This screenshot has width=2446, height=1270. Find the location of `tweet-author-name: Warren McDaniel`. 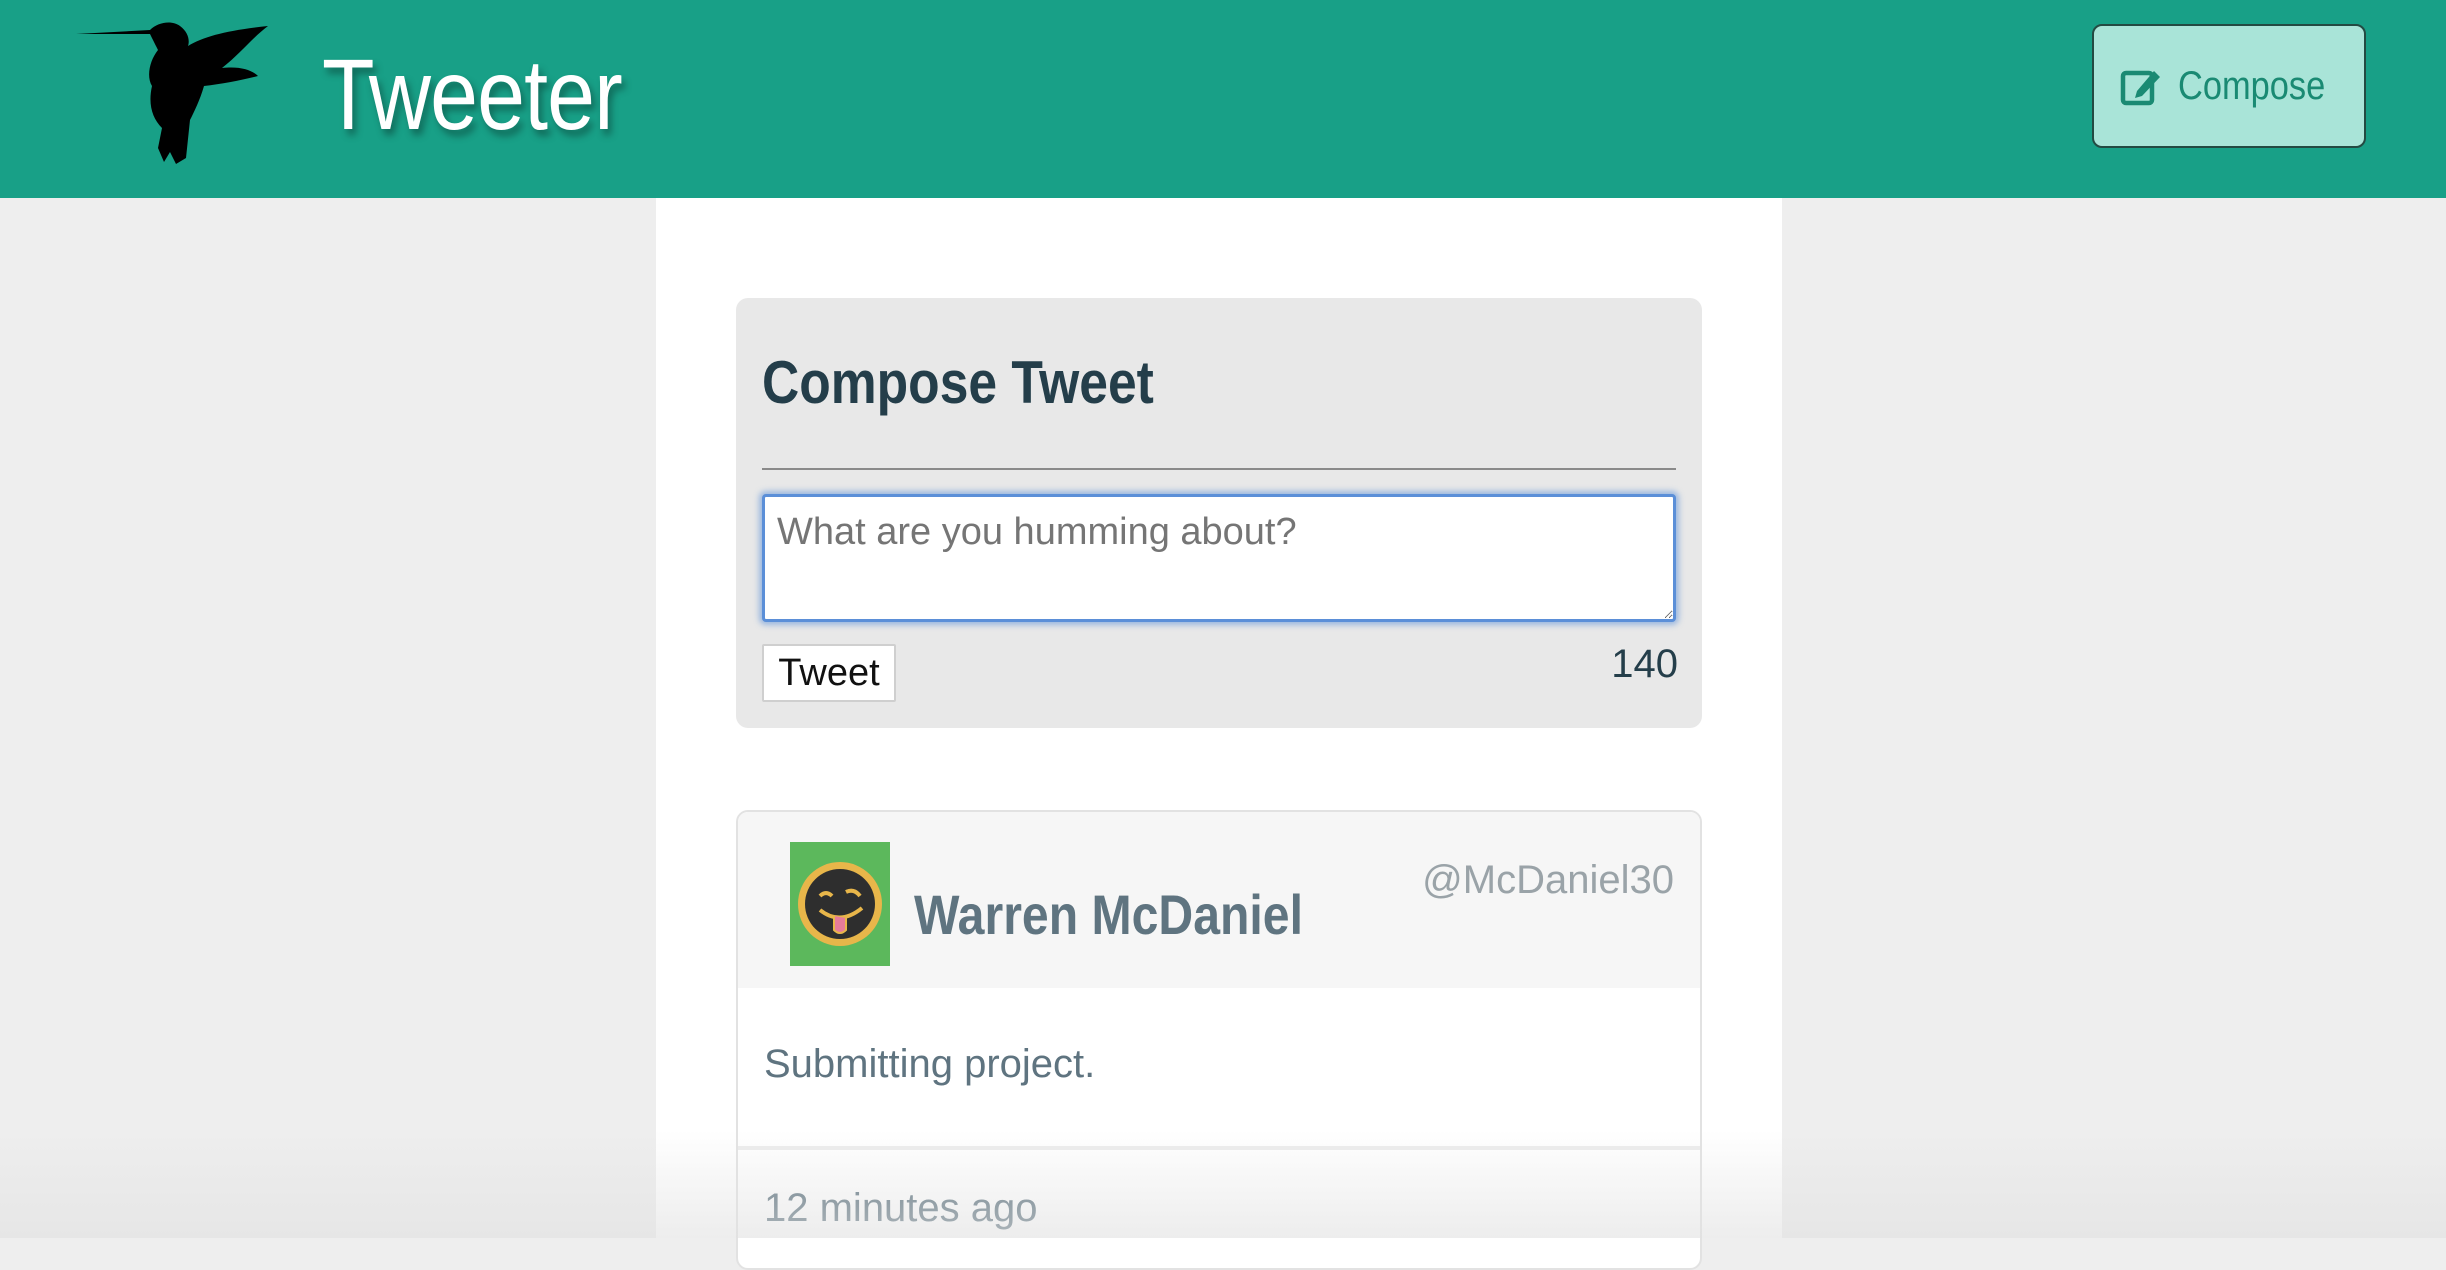

tweet-author-name: Warren McDaniel is located at coordinates (1108, 914).